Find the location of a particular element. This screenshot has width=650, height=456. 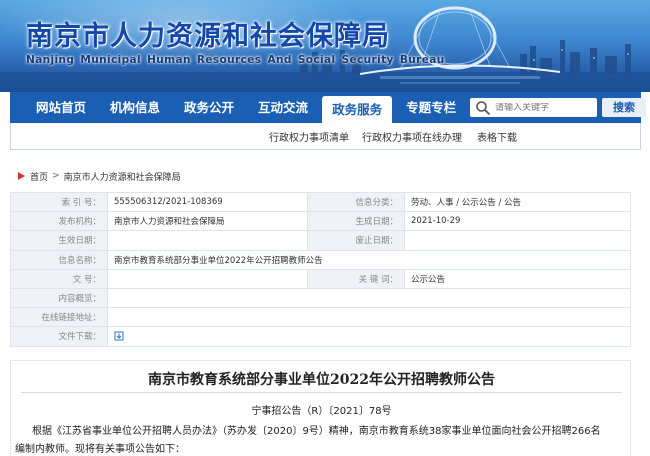

article-title: 南京市教育系统部分事业单位2022年公开招聘教师公告 is located at coordinates (321, 380).